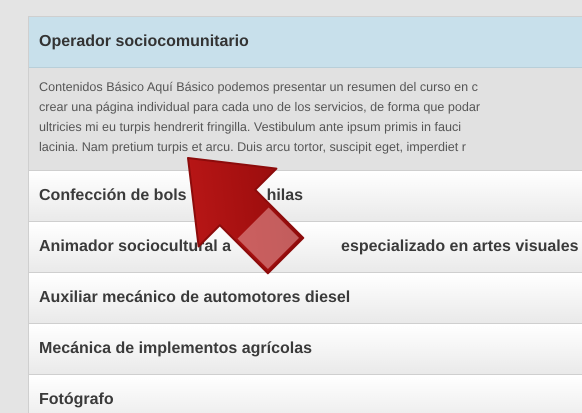 The image size is (582, 413). What do you see at coordinates (460, 247) in the screenshot?
I see `section-title: especializado en artes visuales` at bounding box center [460, 247].